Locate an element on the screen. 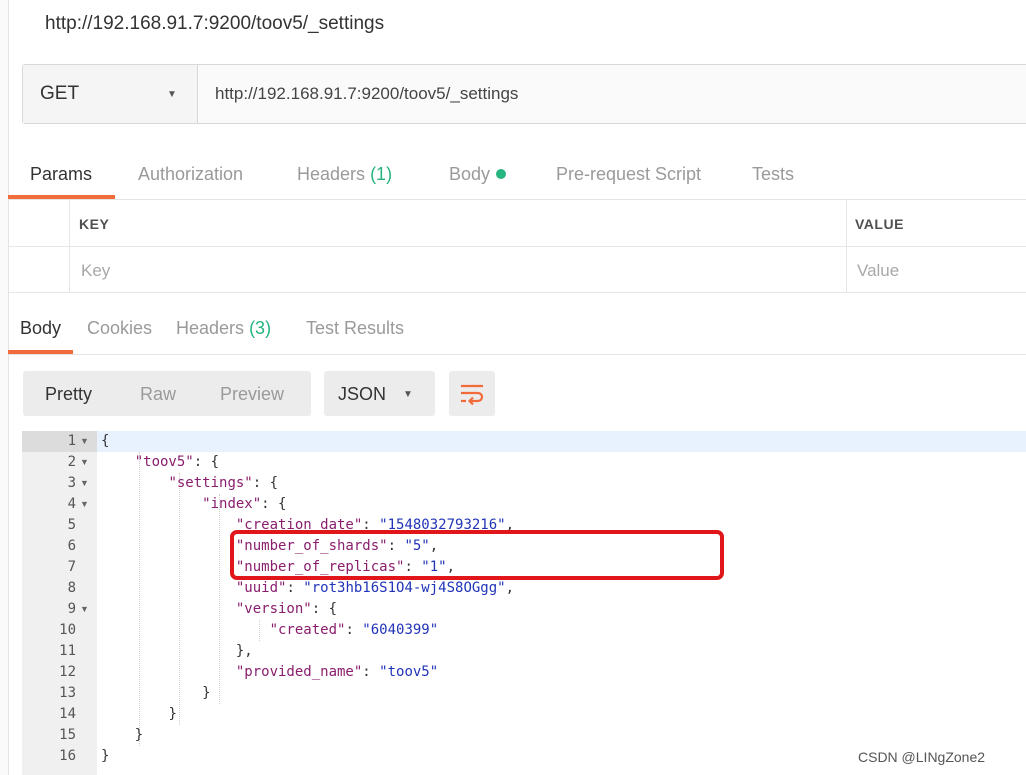 The image size is (1026, 775). line-number: 13 is located at coordinates (67, 693).